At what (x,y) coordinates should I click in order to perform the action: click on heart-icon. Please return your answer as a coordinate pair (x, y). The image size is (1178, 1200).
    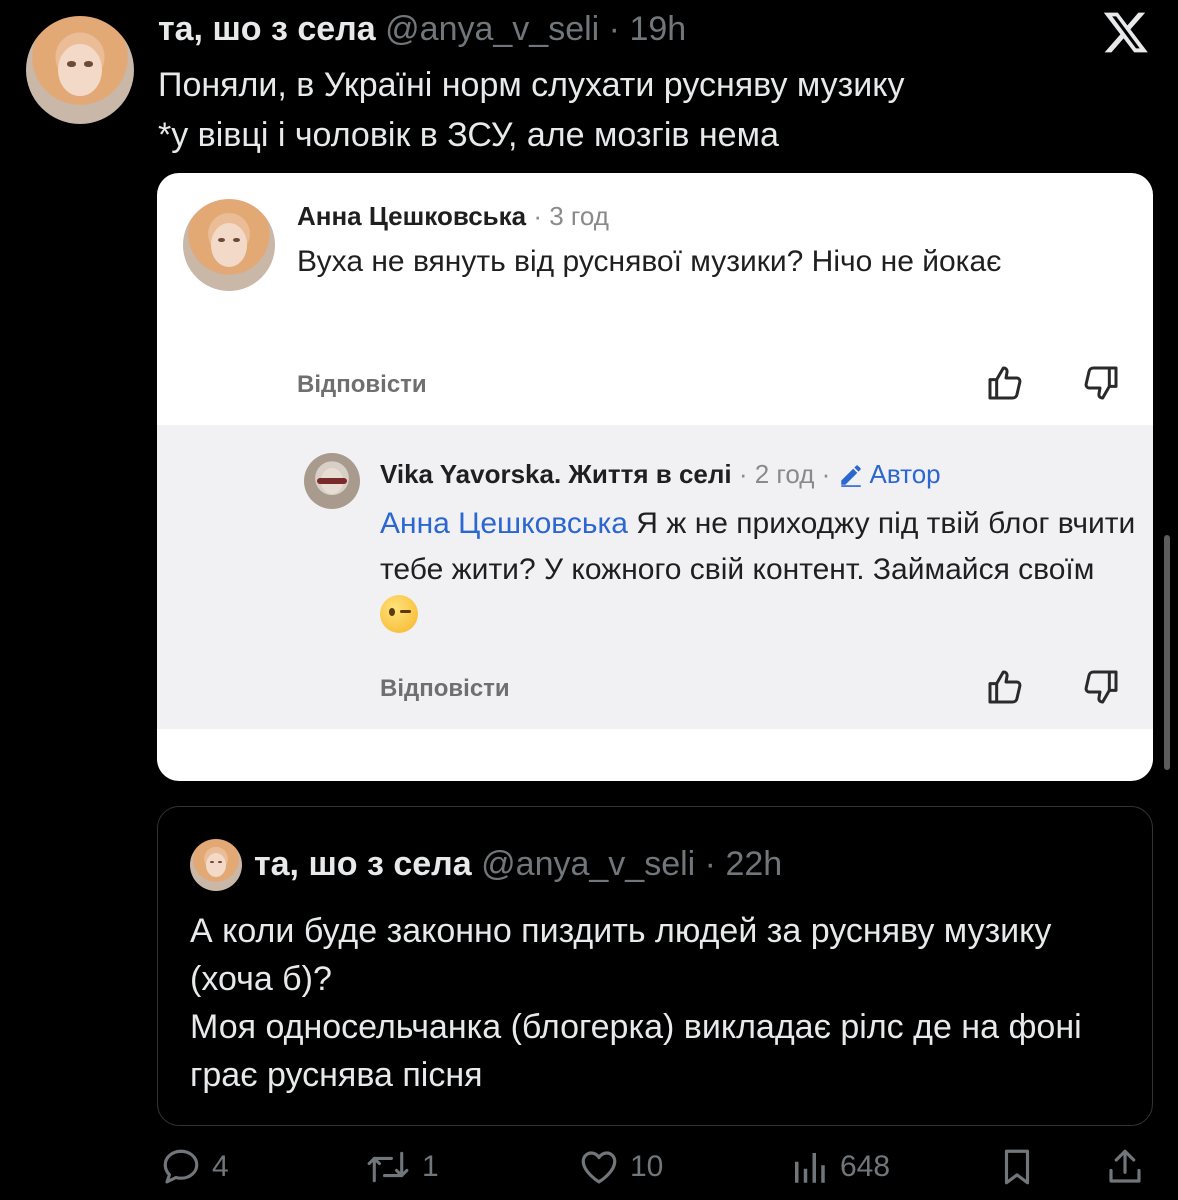
    Looking at the image, I should click on (599, 1167).